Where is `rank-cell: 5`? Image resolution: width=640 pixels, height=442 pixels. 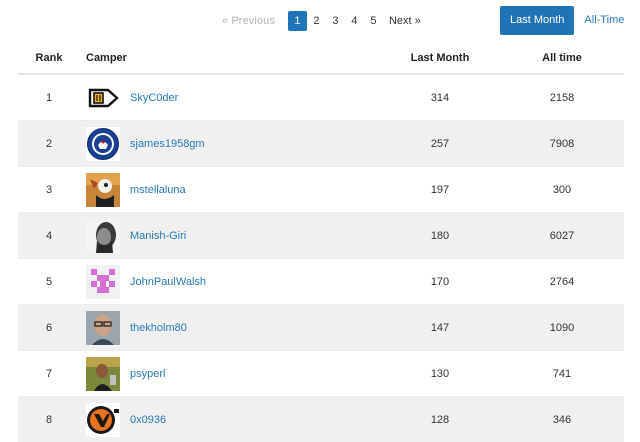
rank-cell: 5 is located at coordinates (49, 281).